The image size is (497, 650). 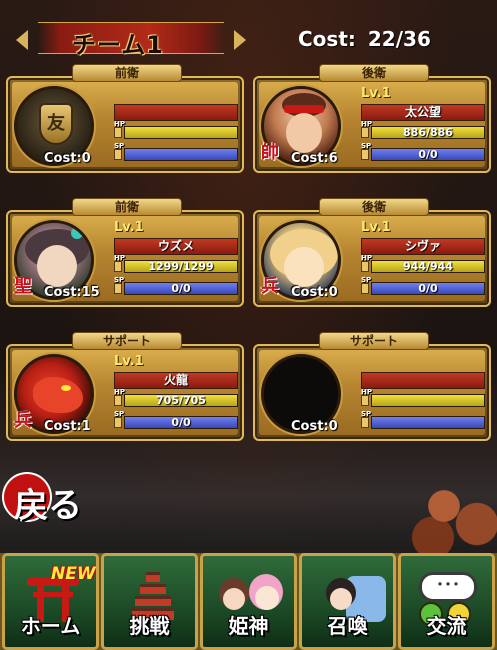 What do you see at coordinates (22, 40) in the screenshot?
I see `prev-team-arrow-icon` at bounding box center [22, 40].